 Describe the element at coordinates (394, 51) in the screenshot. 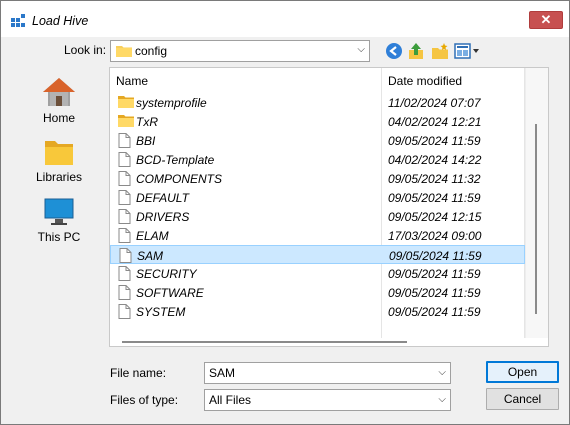

I see `back-icon` at that location.